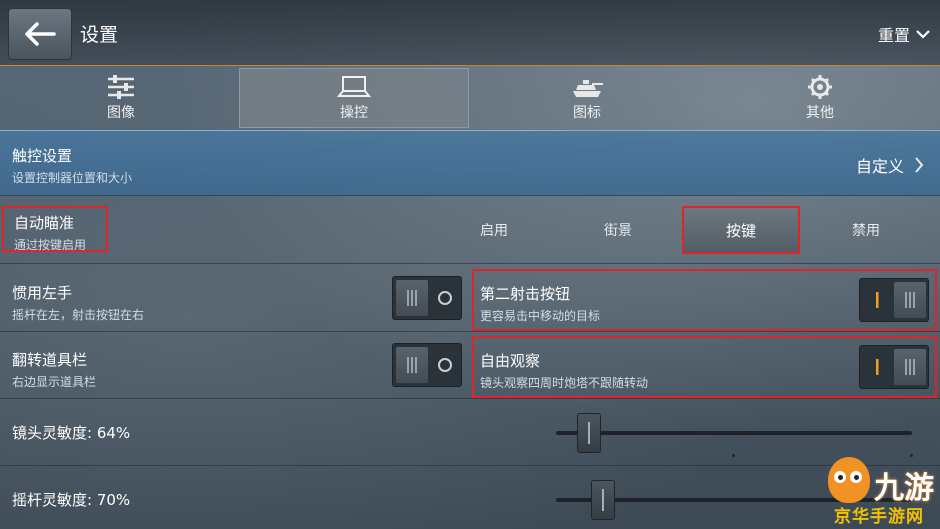  Describe the element at coordinates (470, 299) in the screenshot. I see `toggle-row-1: 惯用左手 摇杆在左，射击按钮在右 第二射击按钮 更容易击中移动的目标` at that location.